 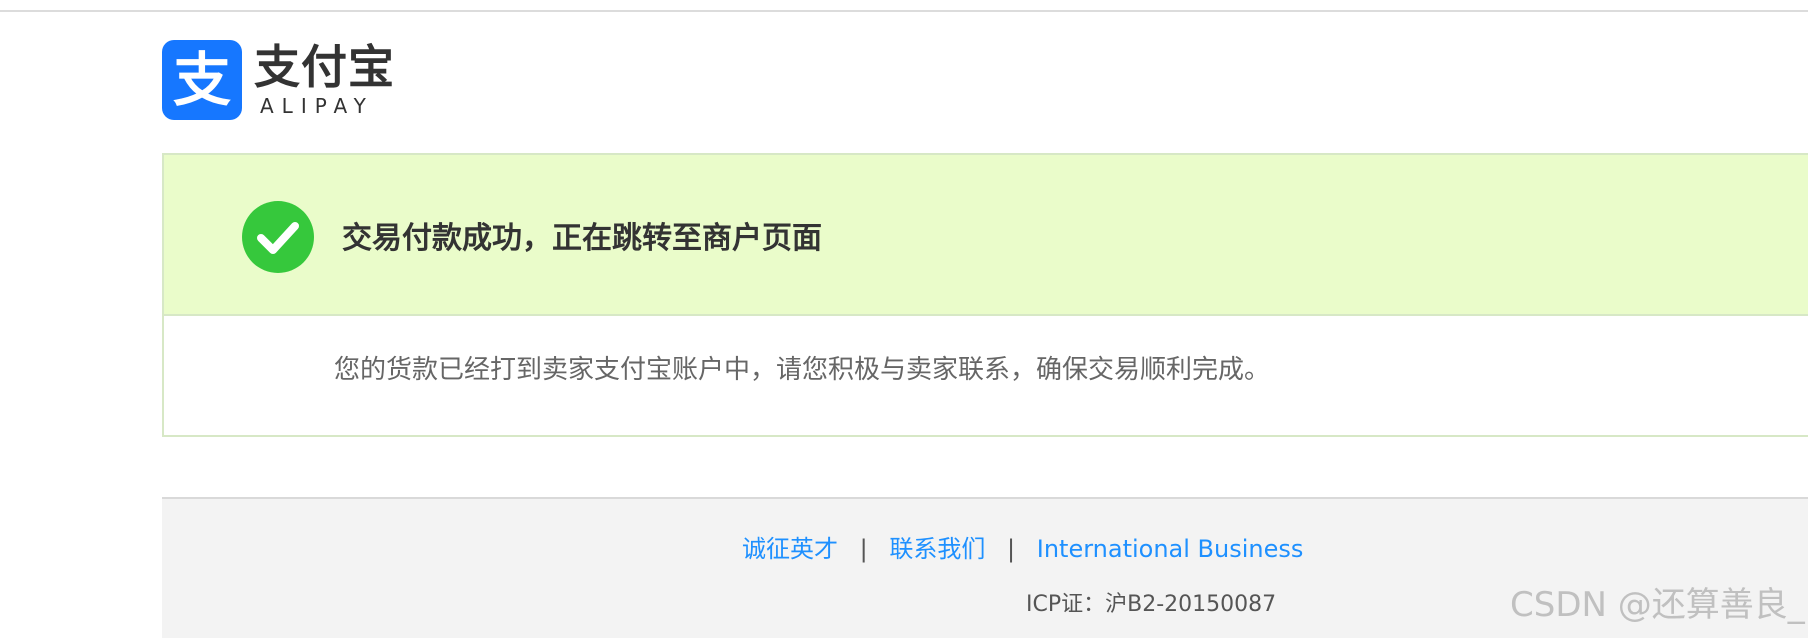 I want to click on success-title: 交易付款成功，正在跳转至商户页面, so click(x=582, y=238).